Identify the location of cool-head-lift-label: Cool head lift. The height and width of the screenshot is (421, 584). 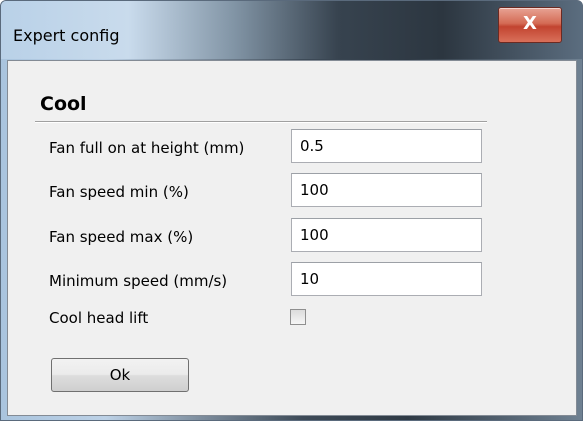
(99, 318).